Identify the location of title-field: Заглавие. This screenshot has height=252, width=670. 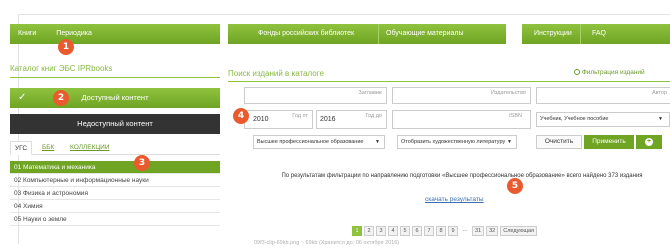
(315, 95).